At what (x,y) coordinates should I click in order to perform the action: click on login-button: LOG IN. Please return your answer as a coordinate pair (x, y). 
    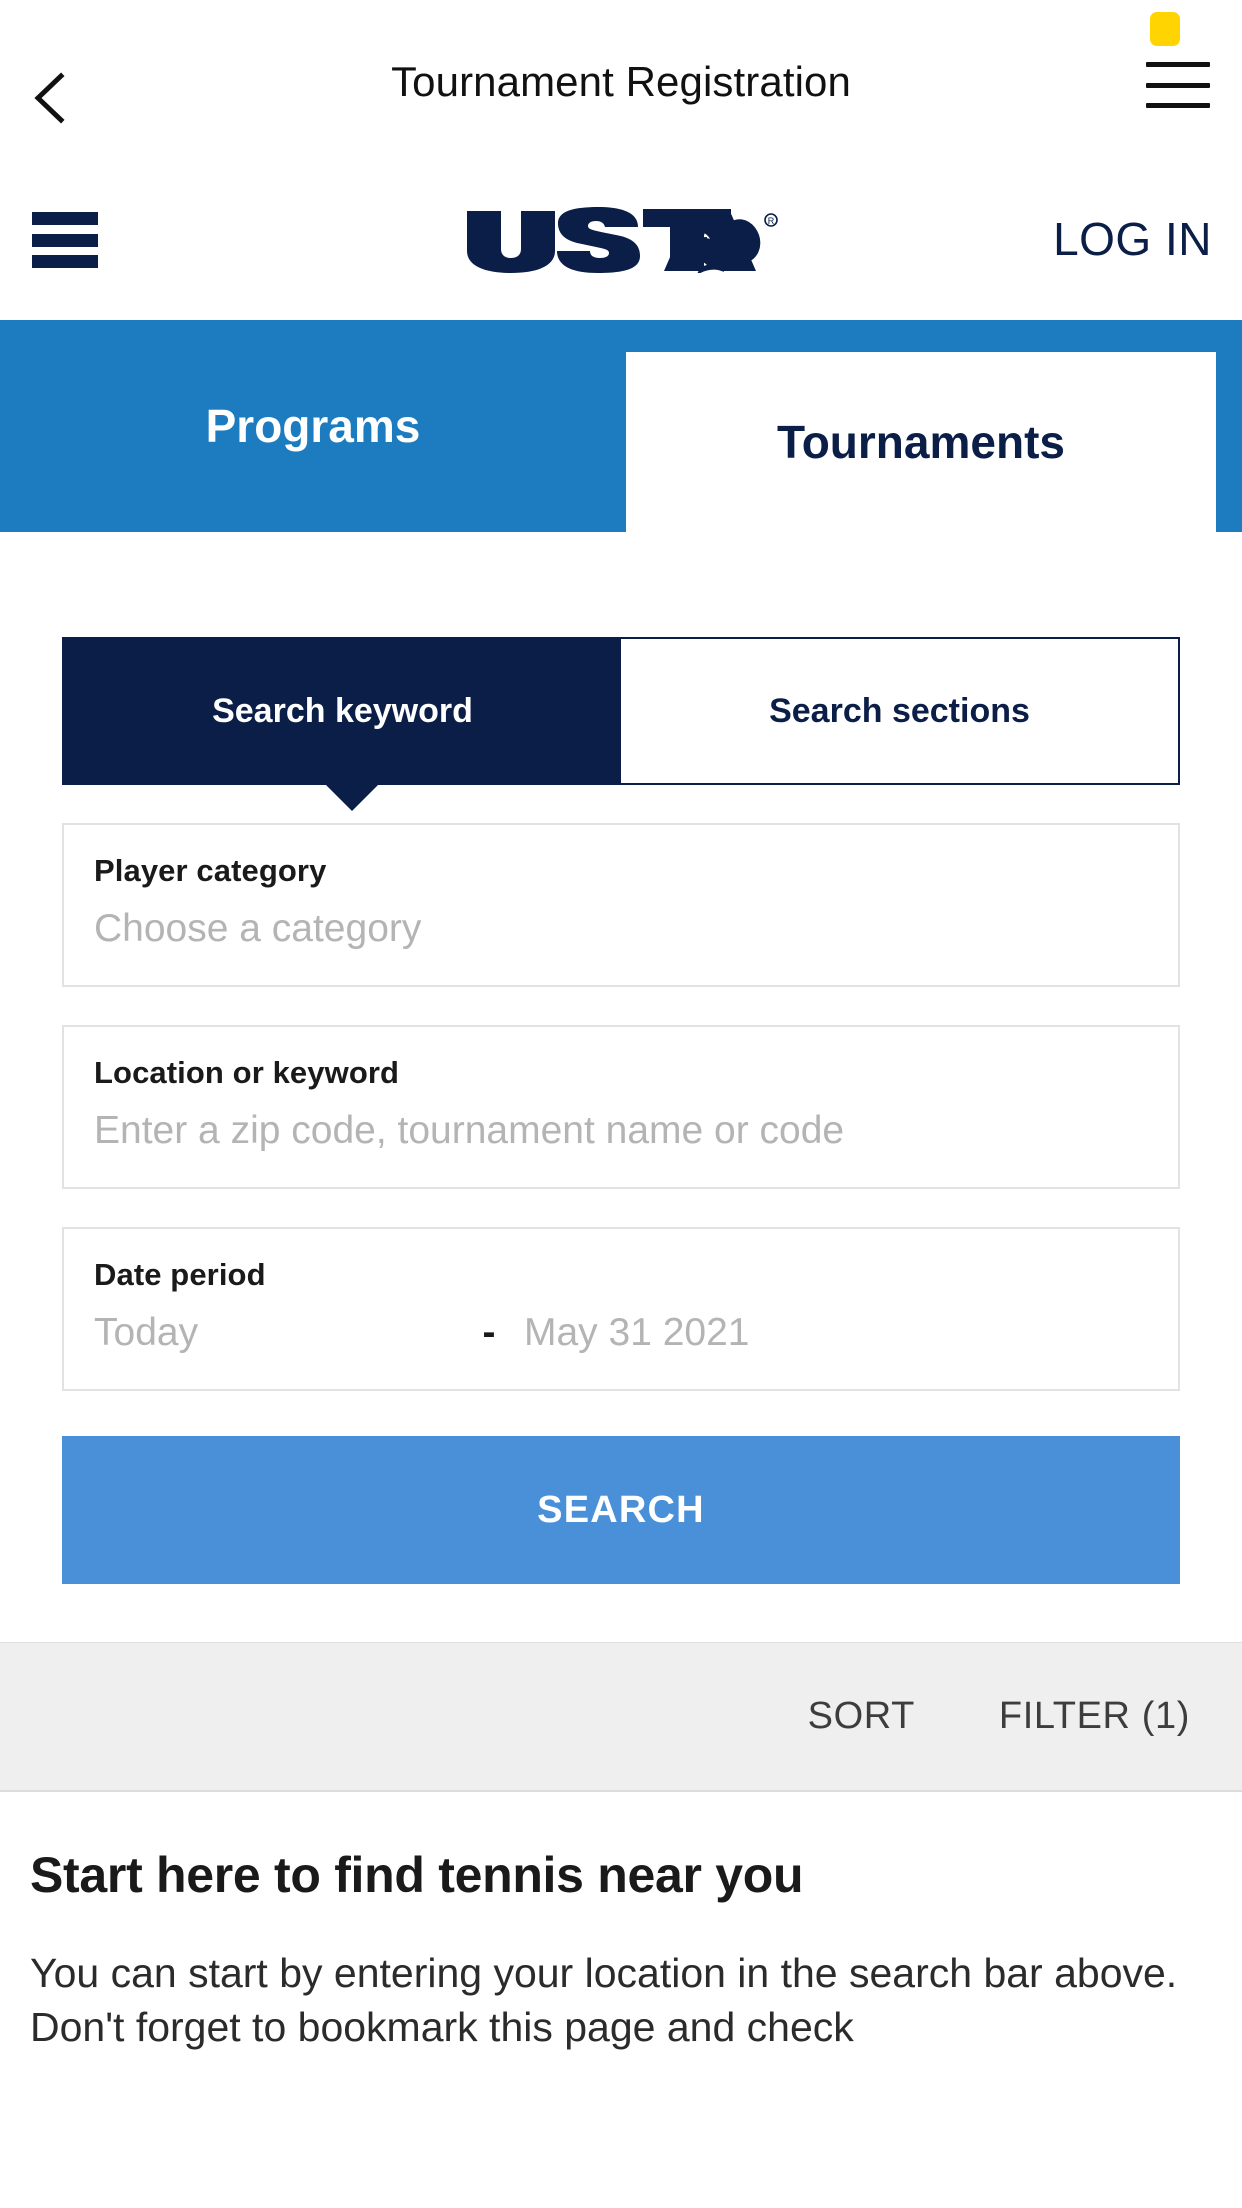
    Looking at the image, I should click on (1132, 239).